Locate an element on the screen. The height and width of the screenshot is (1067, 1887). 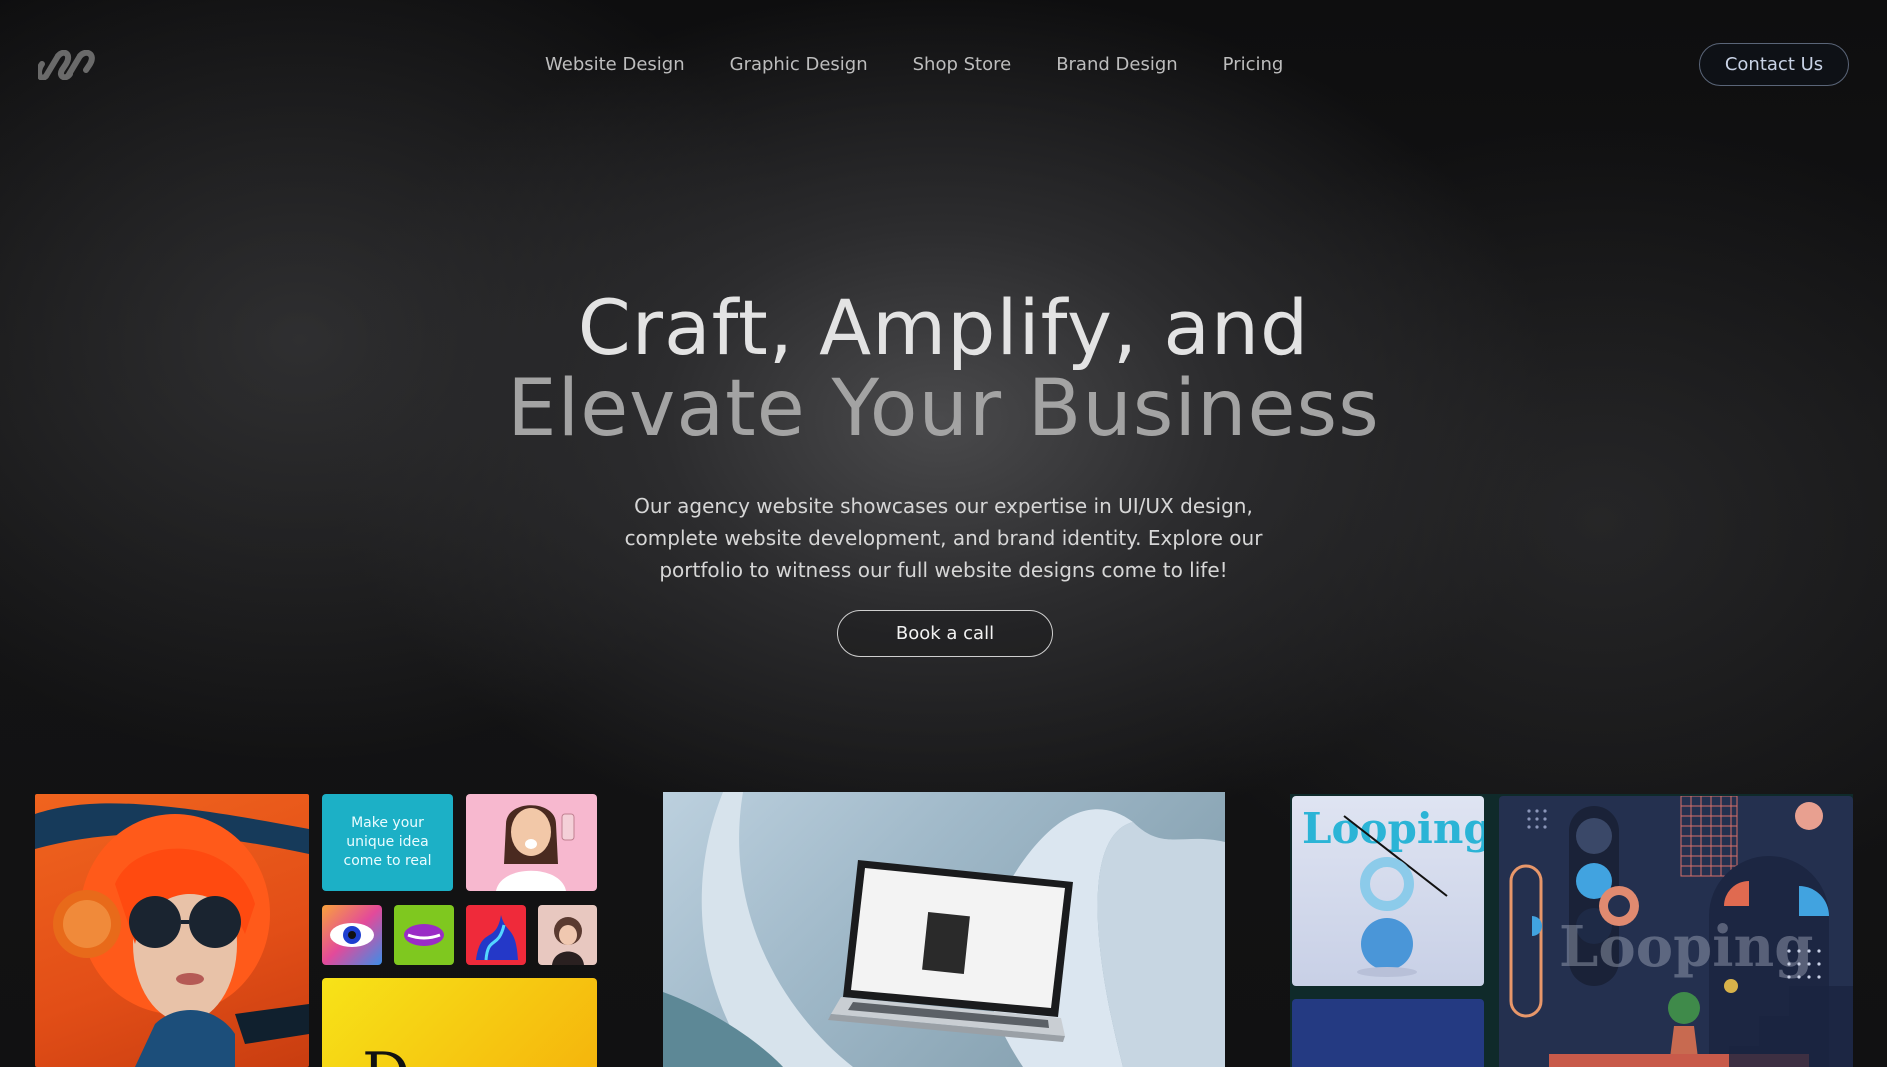
looping-navy-tile is located at coordinates (1388, 1033).